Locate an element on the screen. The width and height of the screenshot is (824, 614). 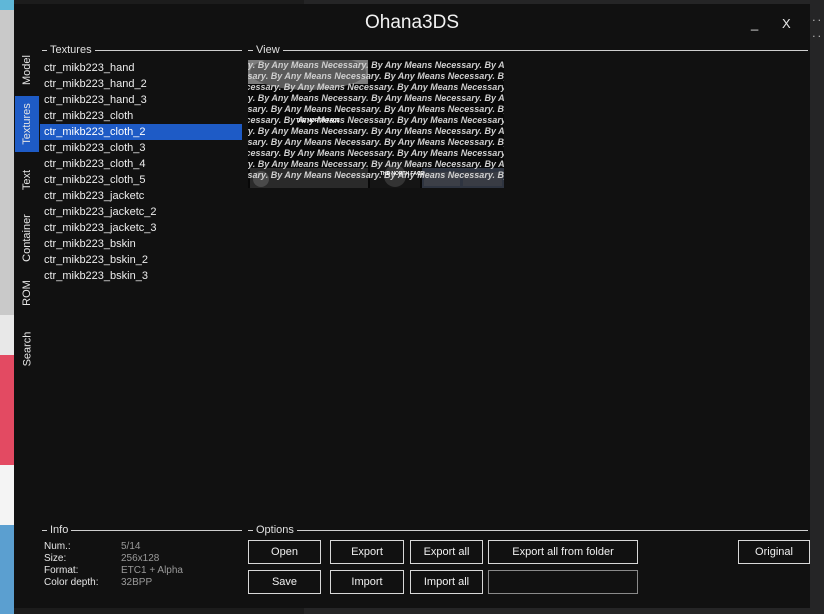
info-value: 5/14 is located at coordinates (131, 546).